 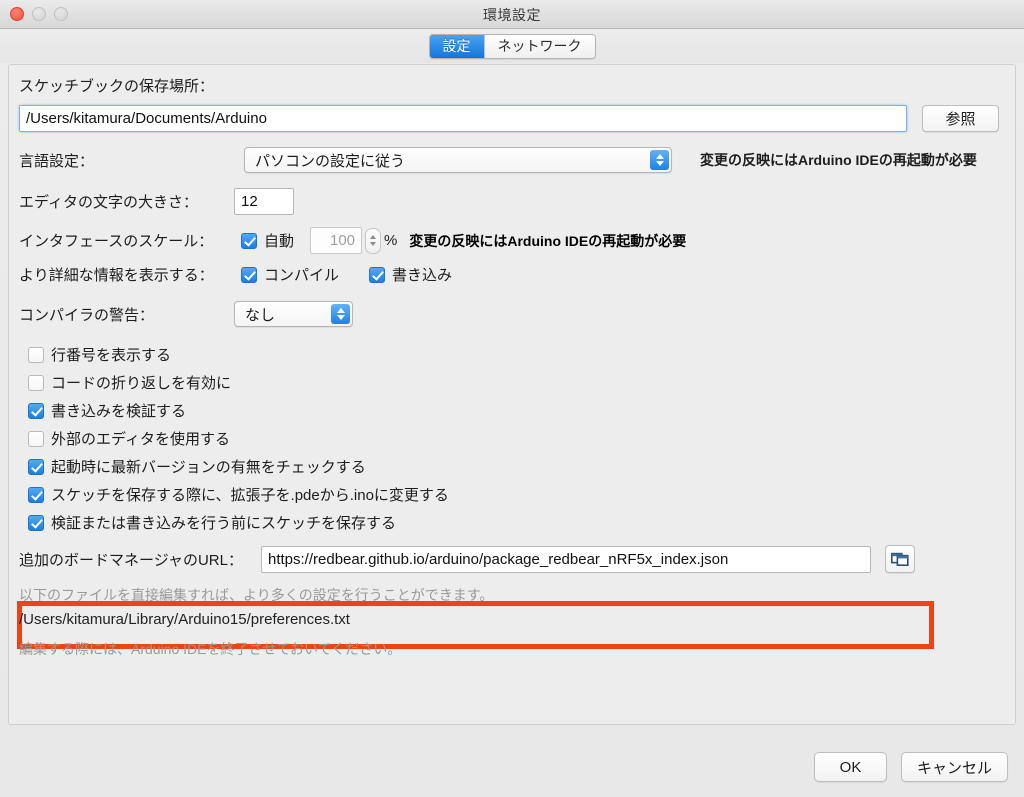 What do you see at coordinates (330, 161) in the screenshot?
I see `language-select-value: パソコンの設定に従う` at bounding box center [330, 161].